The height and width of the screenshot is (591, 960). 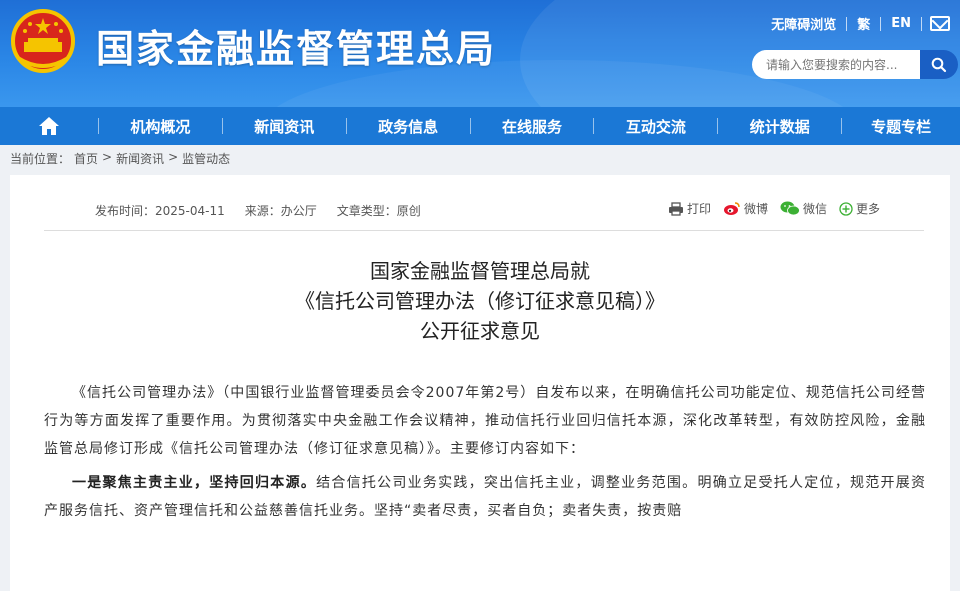 I want to click on nav-item-news: 新闻资讯, so click(x=284, y=126).